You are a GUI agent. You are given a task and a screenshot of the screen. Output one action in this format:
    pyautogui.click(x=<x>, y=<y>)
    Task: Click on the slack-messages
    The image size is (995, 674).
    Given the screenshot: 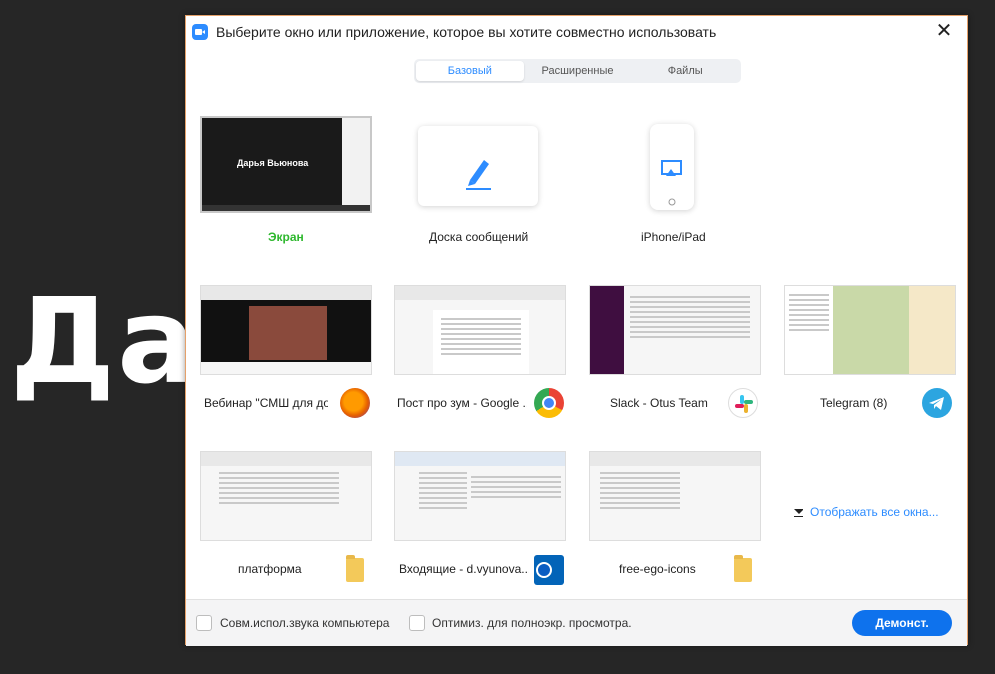 What is the action you would take?
    pyautogui.click(x=690, y=318)
    